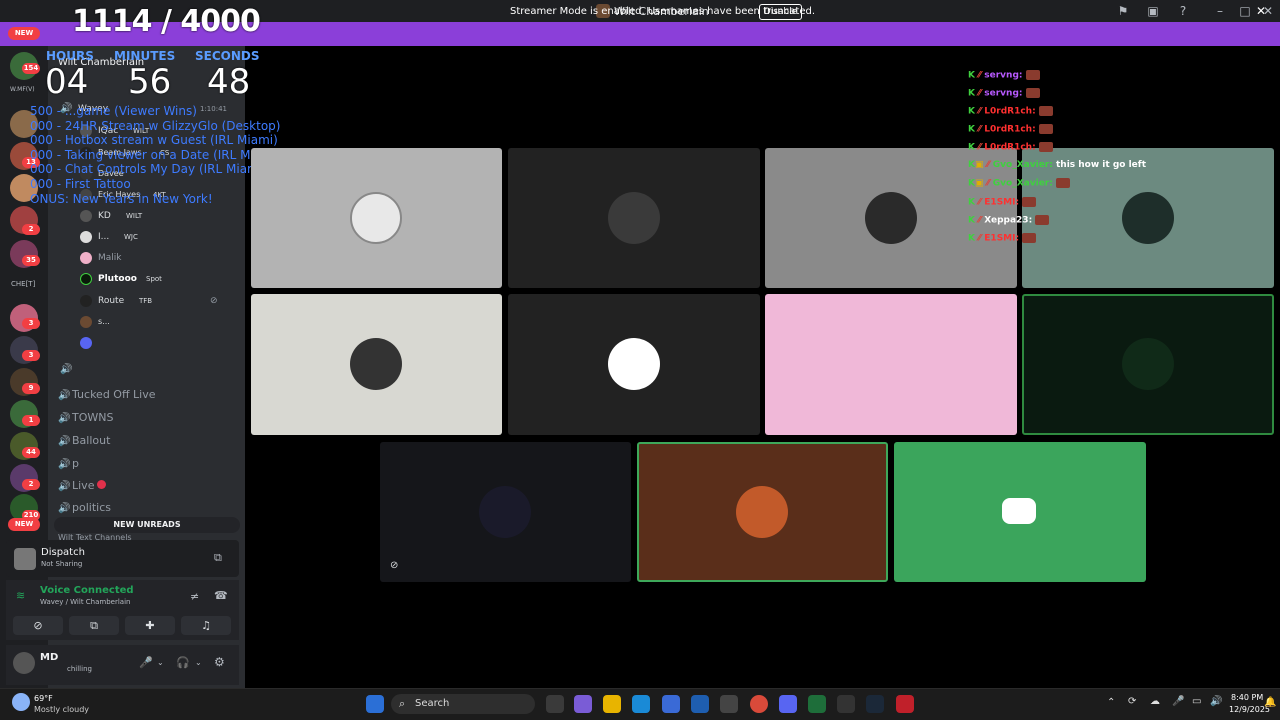 This screenshot has width=1280, height=720. I want to click on dispatch-panel, so click(122, 558).